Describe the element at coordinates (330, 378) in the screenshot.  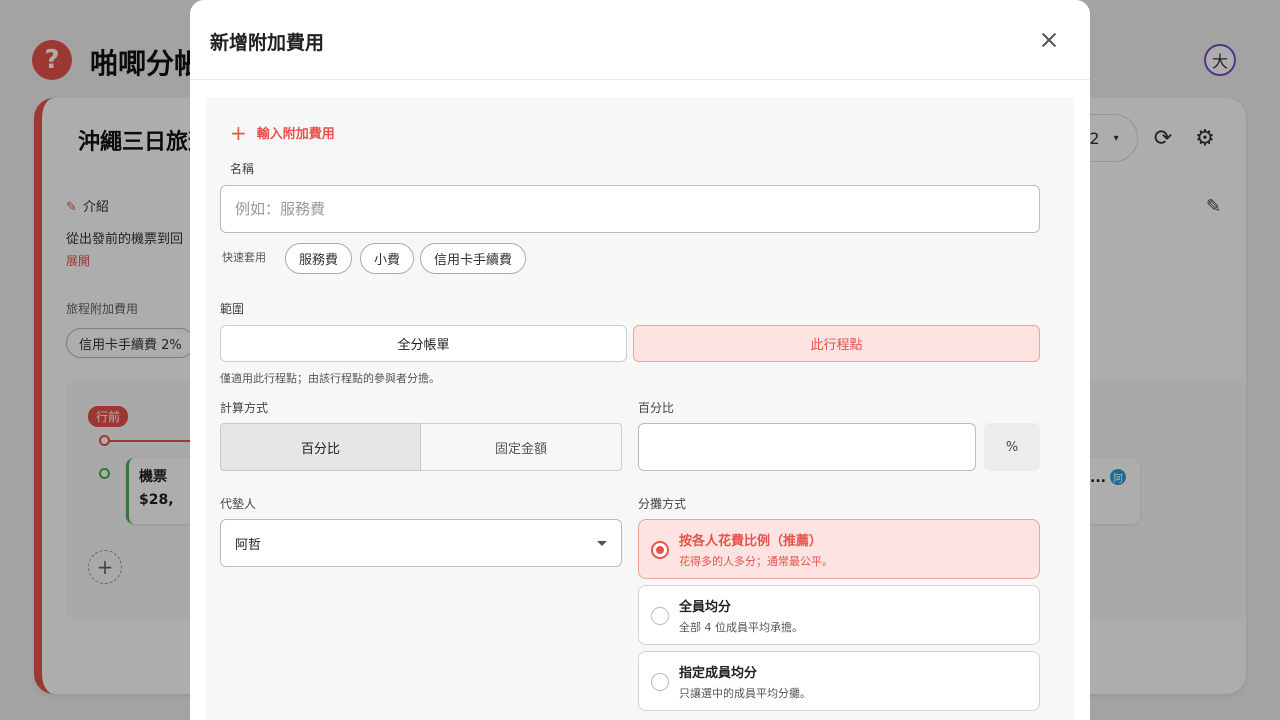
I see `scope-note: 僅適用此行程點；由該行程點的參與者分擔。` at that location.